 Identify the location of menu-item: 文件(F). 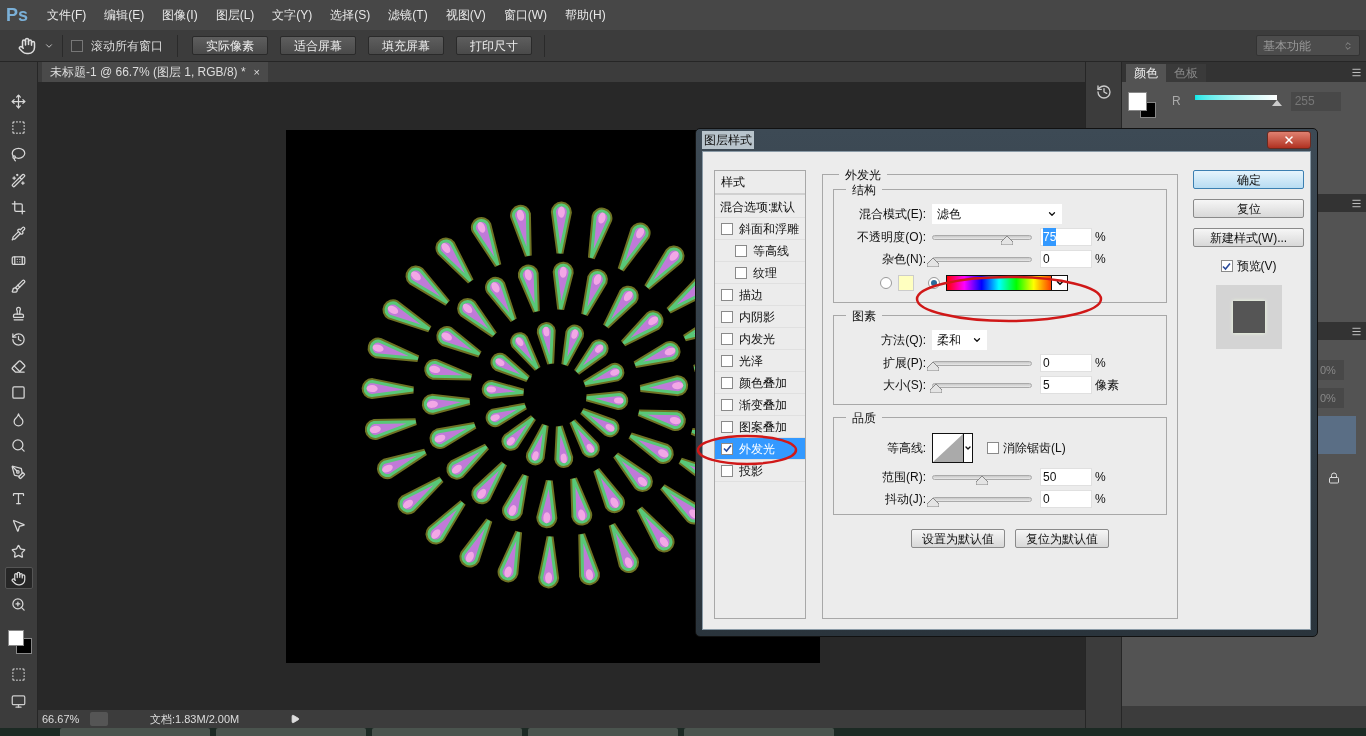
(67, 15).